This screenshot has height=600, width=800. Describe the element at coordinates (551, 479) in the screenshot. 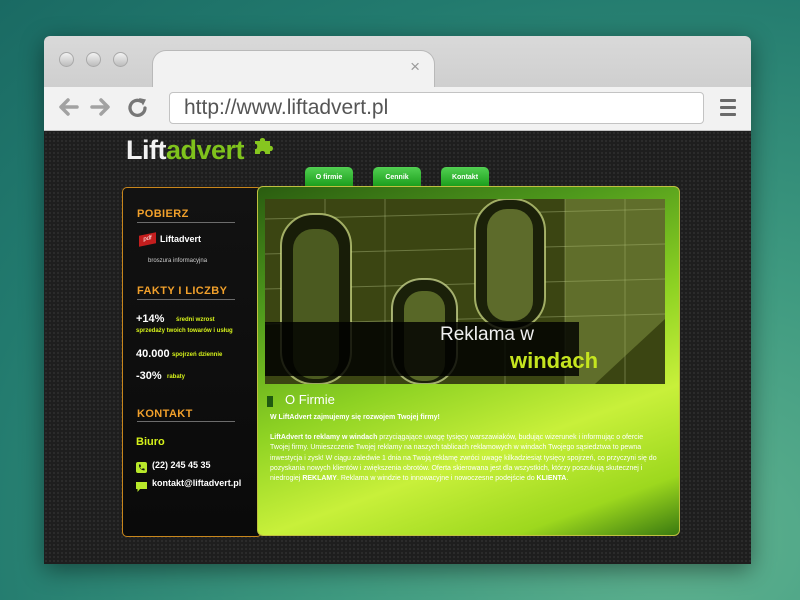

I see `para-highlight: KLIENTA` at that location.